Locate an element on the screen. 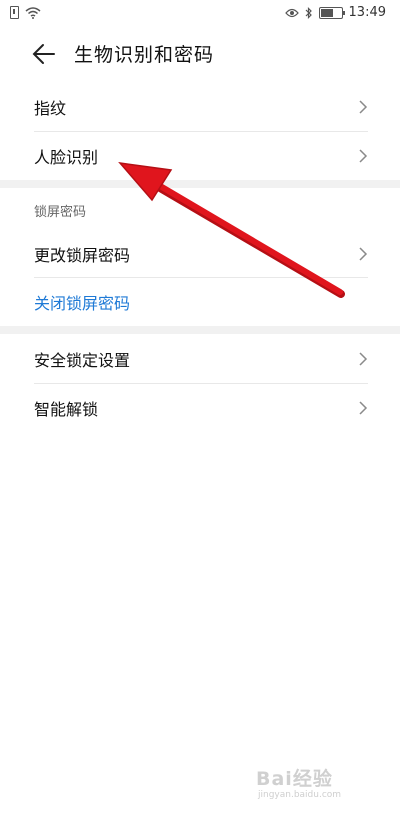 This screenshot has width=400, height=816. list-item-label: 关闭锁屏密码 is located at coordinates (82, 303).